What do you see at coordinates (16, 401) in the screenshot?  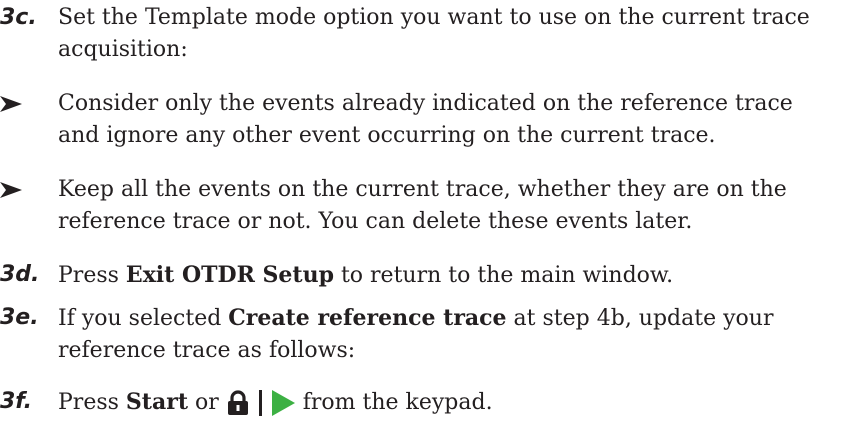 I see `step-marker: 3f.` at bounding box center [16, 401].